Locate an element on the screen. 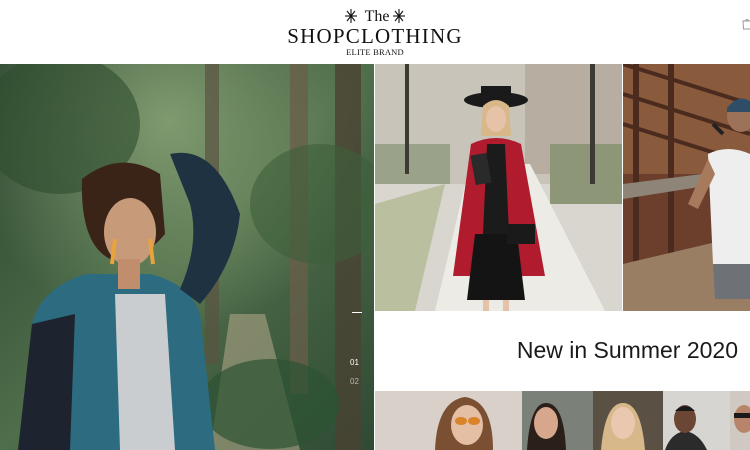 The image size is (750, 450). logo-wordmark: SHOPCLOTHING is located at coordinates (375, 36).